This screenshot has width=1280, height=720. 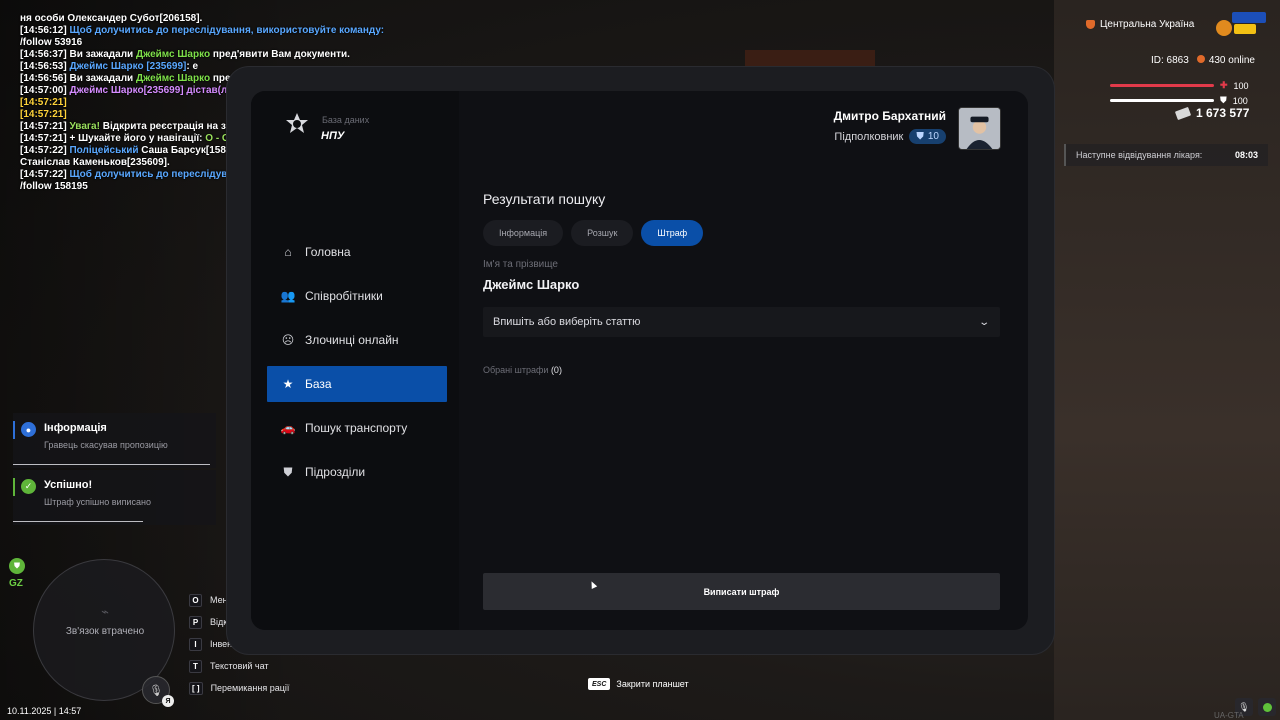 I want to click on results-title: Результати пошуку, so click(x=544, y=199).